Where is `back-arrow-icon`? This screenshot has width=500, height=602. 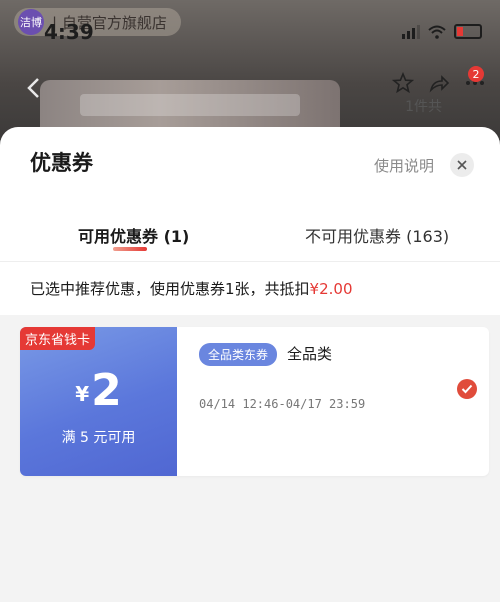
back-arrow-icon is located at coordinates (38, 90).